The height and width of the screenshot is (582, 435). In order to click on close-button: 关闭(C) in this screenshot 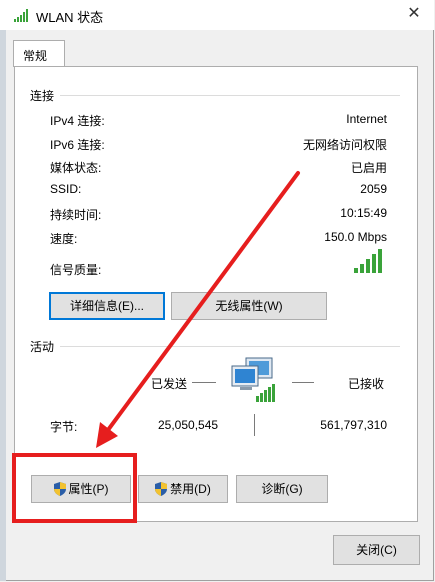, I will do `click(376, 550)`.